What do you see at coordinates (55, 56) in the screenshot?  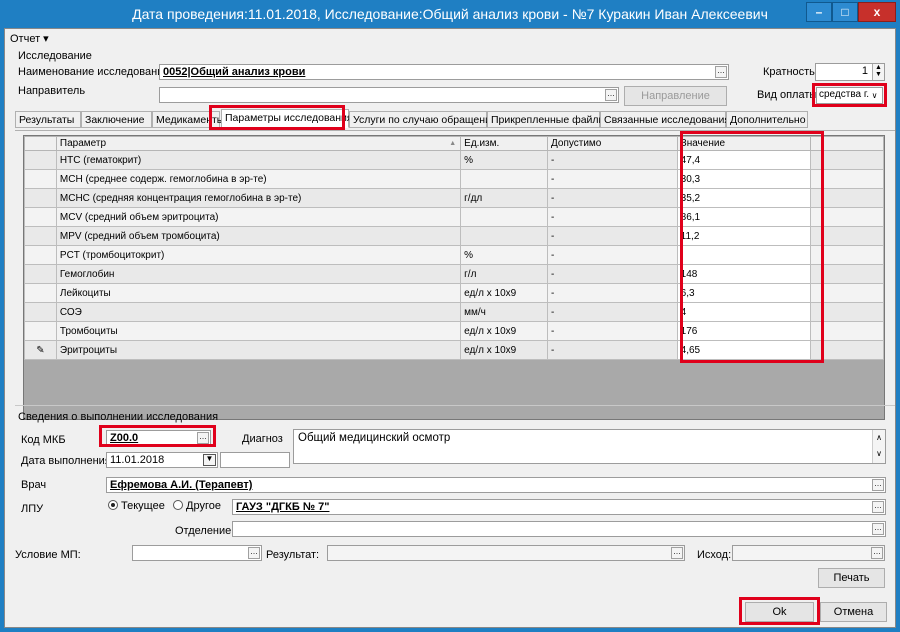 I see `study-group-label: Исследование` at bounding box center [55, 56].